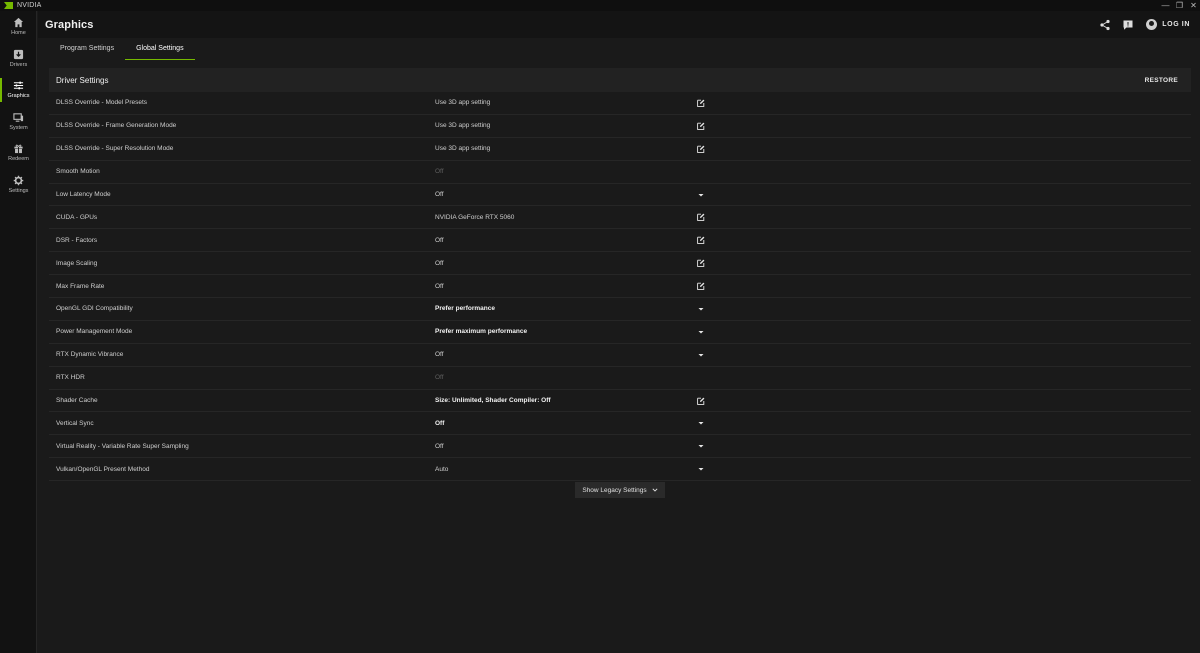  Describe the element at coordinates (18, 64) in the screenshot. I see `sidebar-item-label: Drivers` at that location.